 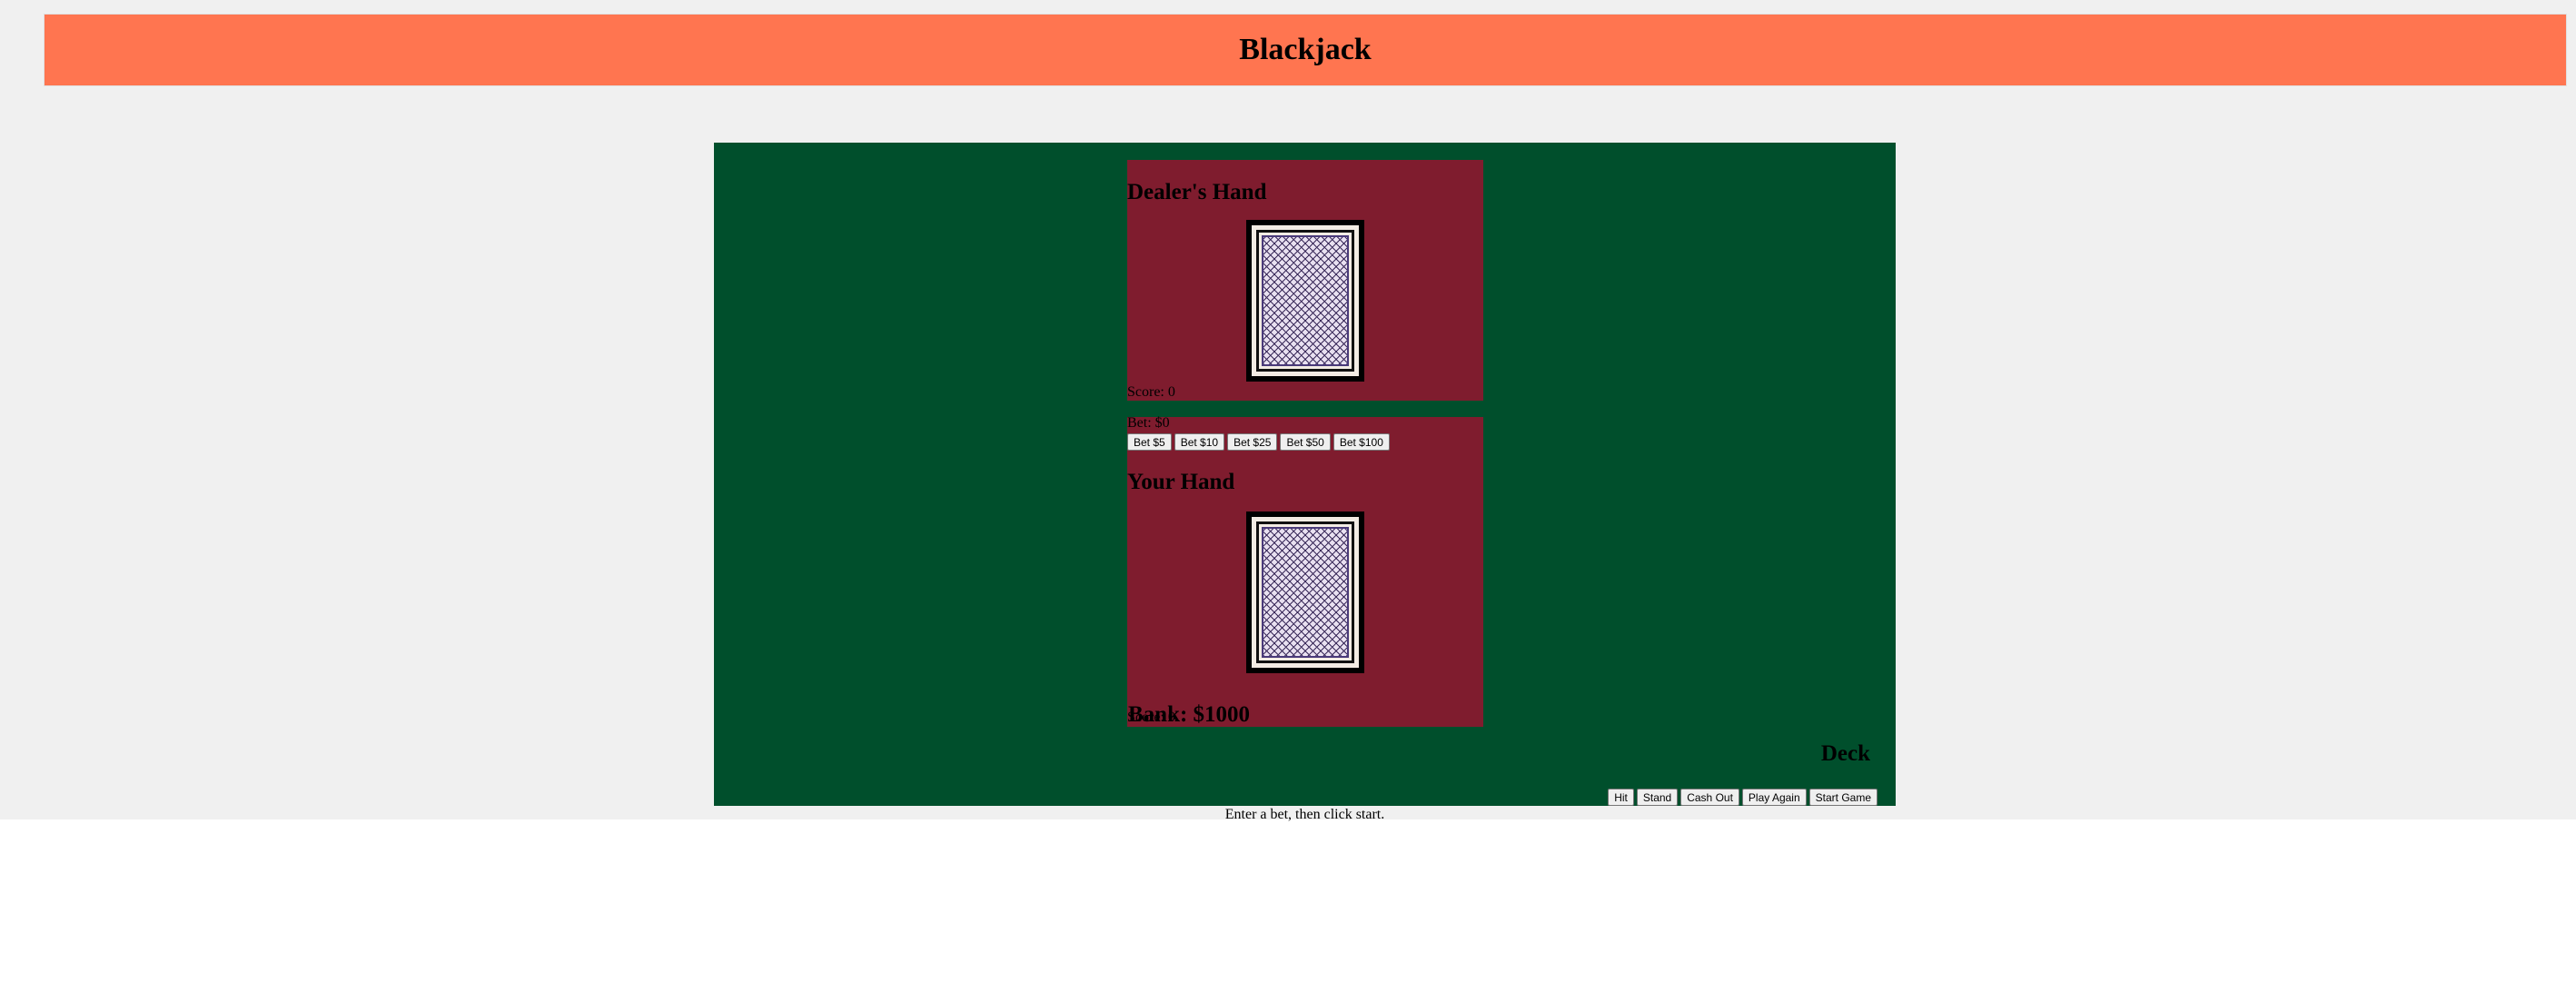 I want to click on bet-100-button: Bet $100, so click(x=1361, y=442).